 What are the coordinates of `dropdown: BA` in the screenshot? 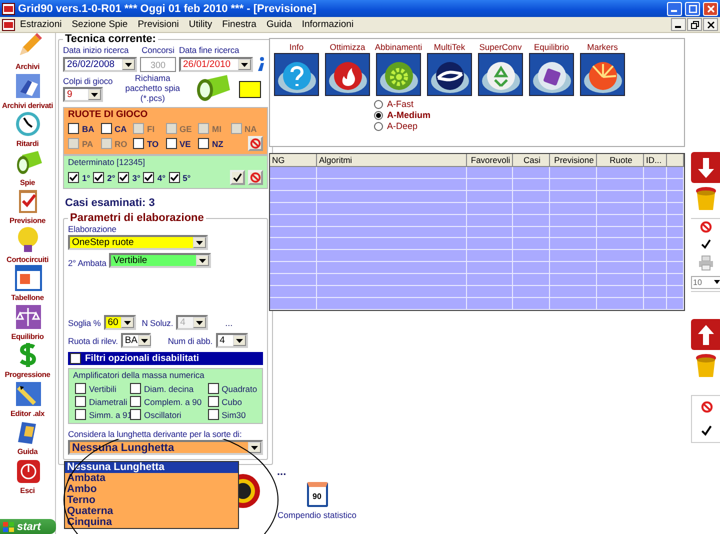 It's located at (135, 340).